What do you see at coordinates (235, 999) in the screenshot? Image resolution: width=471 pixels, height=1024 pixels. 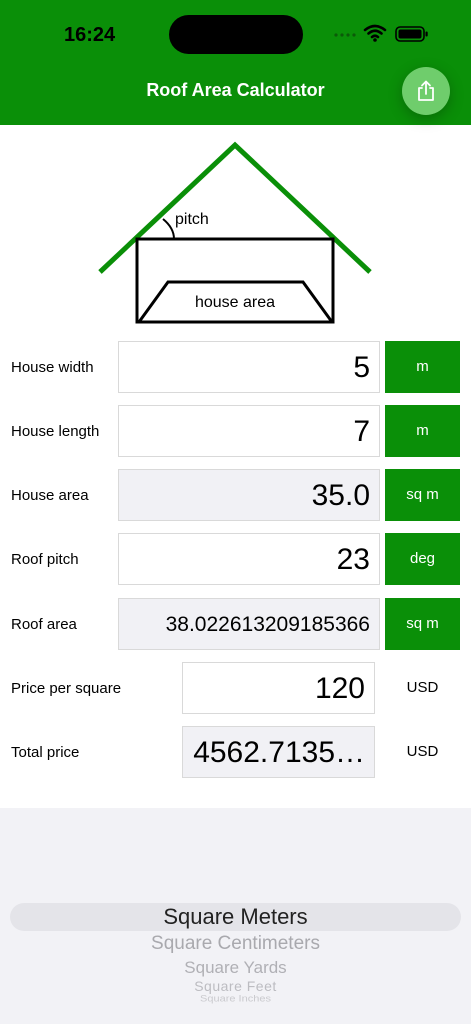 I see `picker-option: Square Inches` at bounding box center [235, 999].